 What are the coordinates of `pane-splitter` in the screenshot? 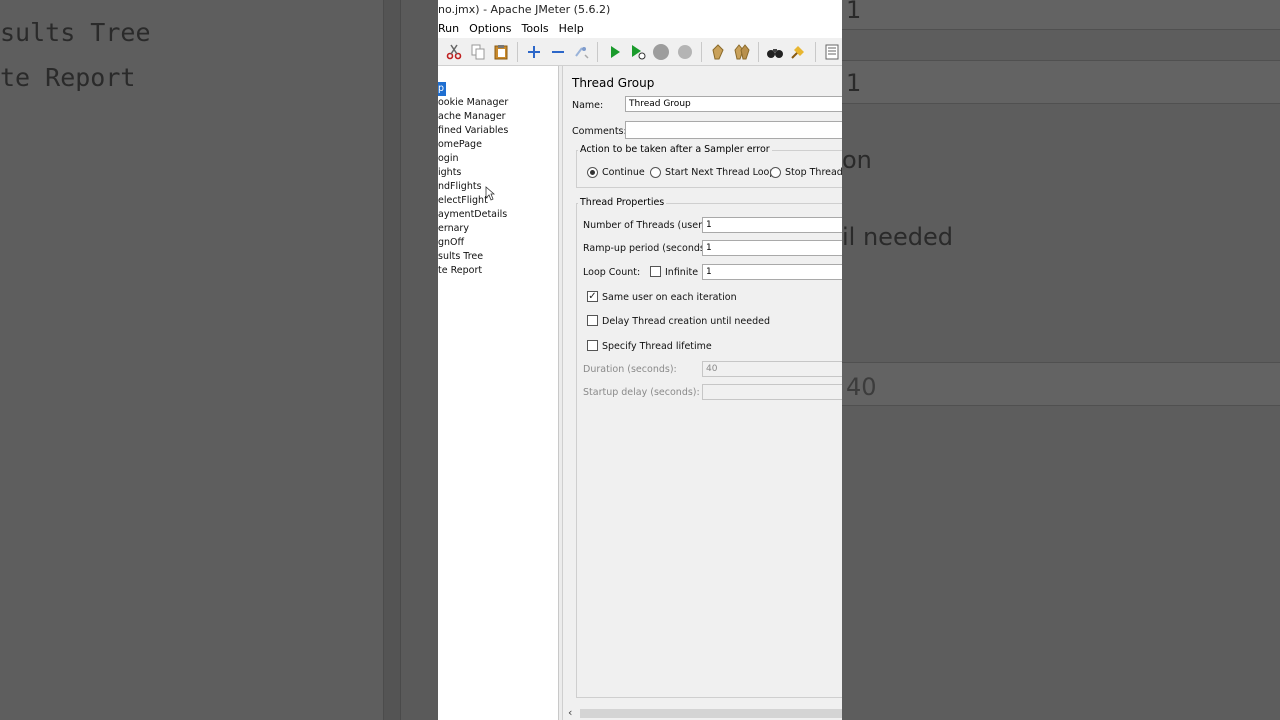 It's located at (561, 393).